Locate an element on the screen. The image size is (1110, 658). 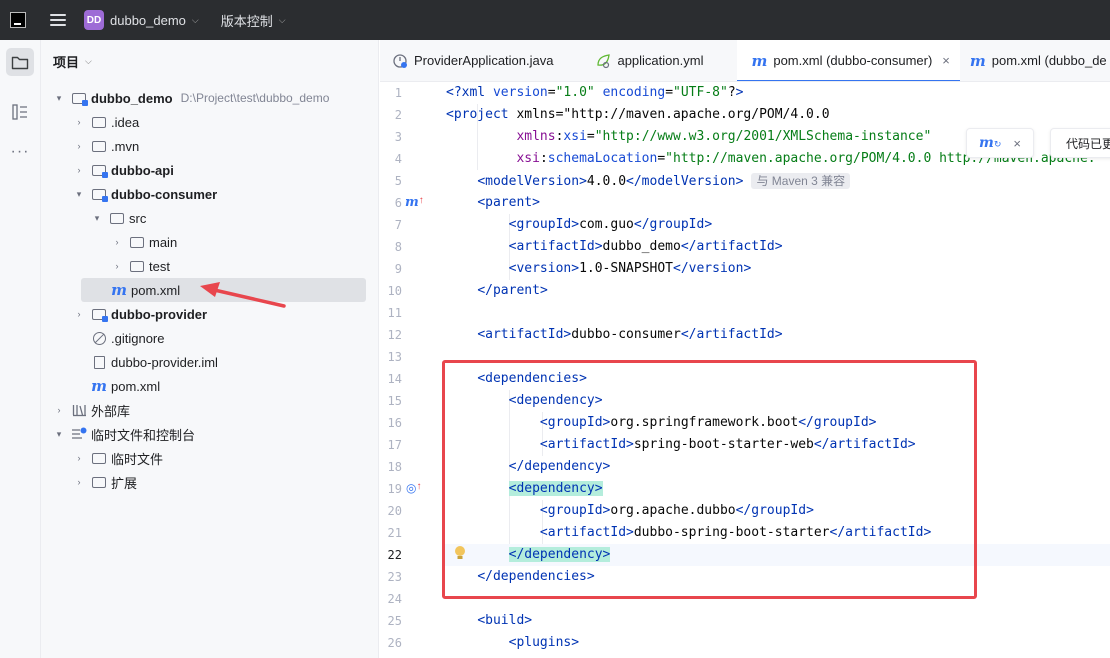
maven-reload-popup: m↻ × is located at coordinates (1000, 143).